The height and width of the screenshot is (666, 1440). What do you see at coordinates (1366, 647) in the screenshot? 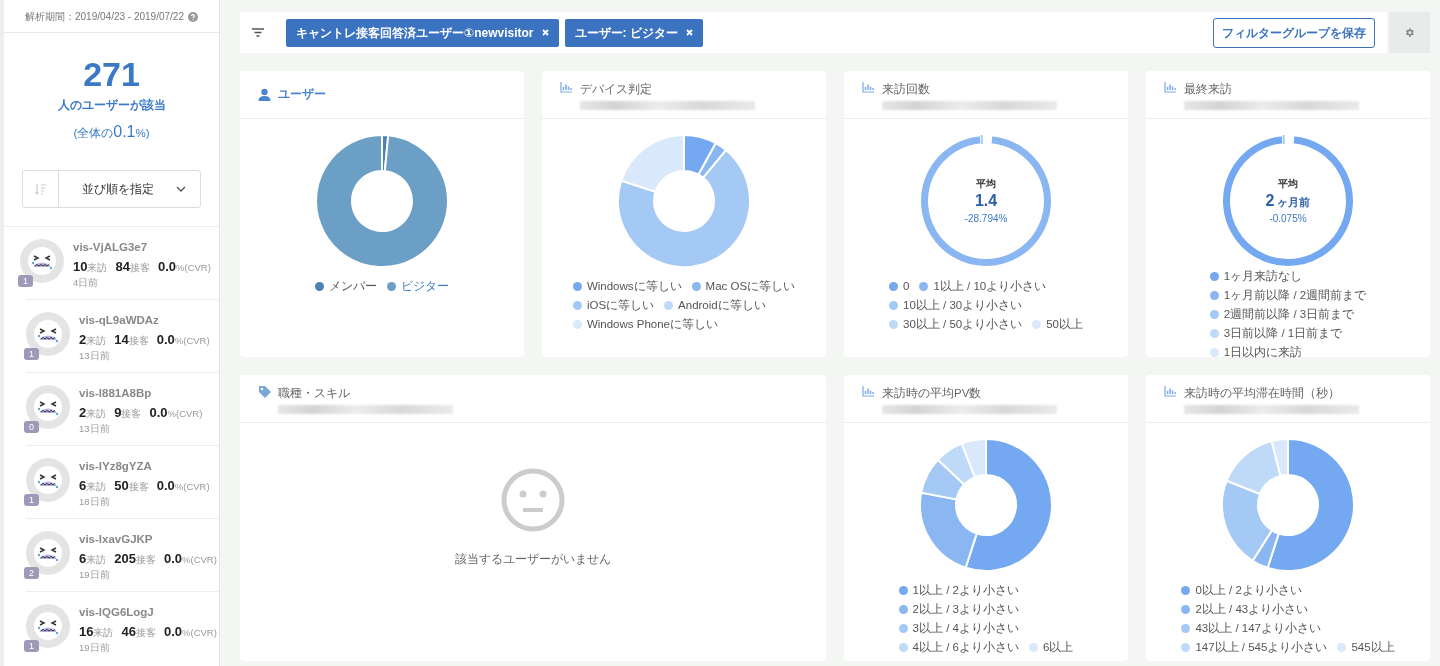
I see `legend-item: 545以上` at bounding box center [1366, 647].